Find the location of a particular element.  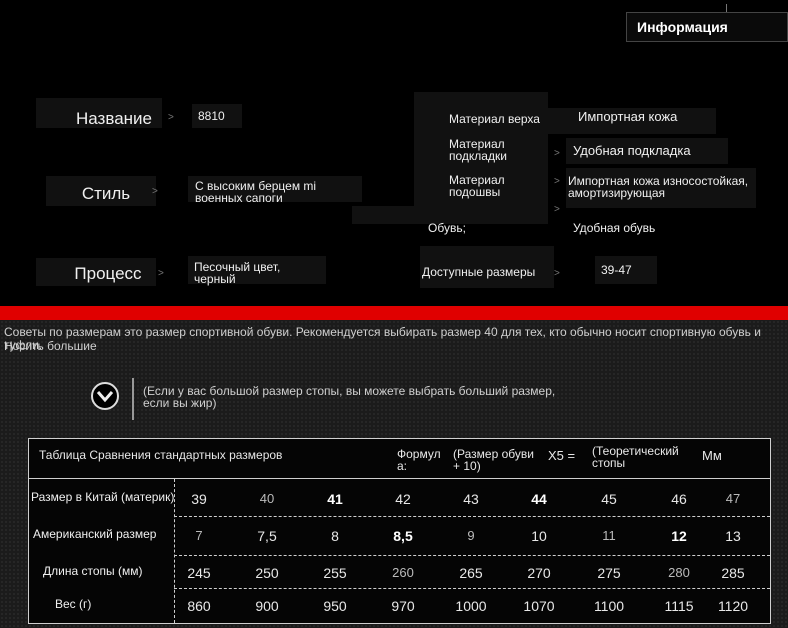

process-value: Песочный цвет, черный is located at coordinates (237, 273).